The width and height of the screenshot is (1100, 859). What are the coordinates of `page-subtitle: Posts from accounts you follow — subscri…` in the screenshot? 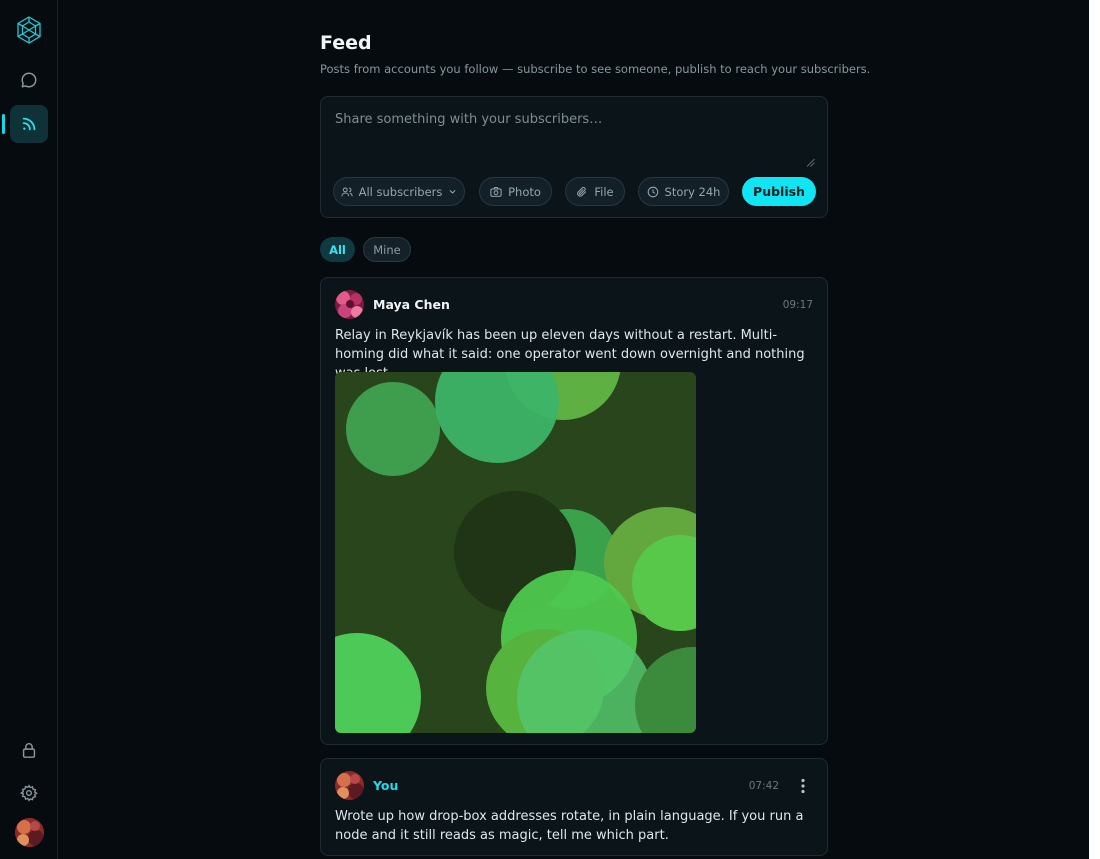 It's located at (595, 69).